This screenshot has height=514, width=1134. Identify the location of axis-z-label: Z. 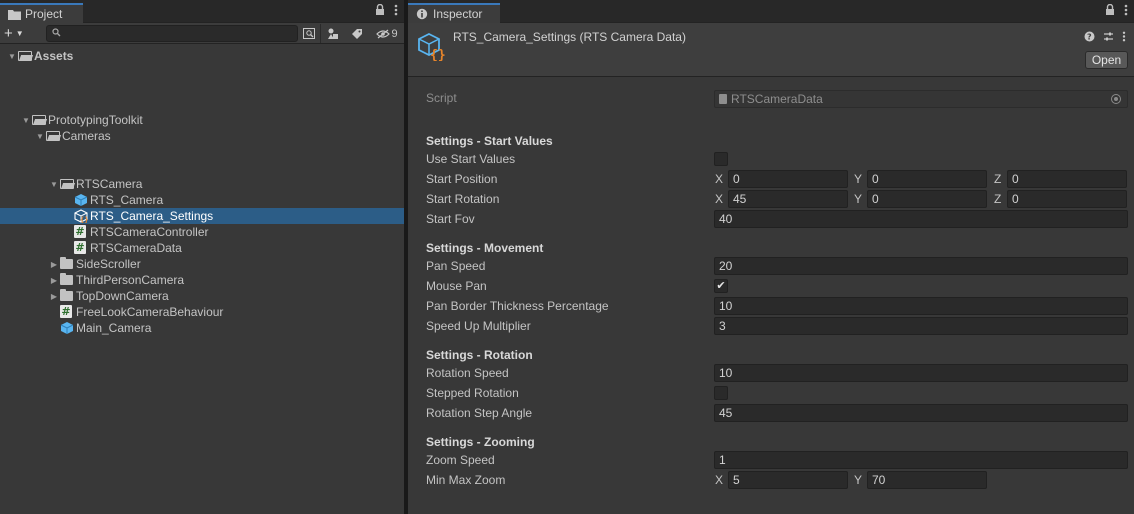
(998, 179).